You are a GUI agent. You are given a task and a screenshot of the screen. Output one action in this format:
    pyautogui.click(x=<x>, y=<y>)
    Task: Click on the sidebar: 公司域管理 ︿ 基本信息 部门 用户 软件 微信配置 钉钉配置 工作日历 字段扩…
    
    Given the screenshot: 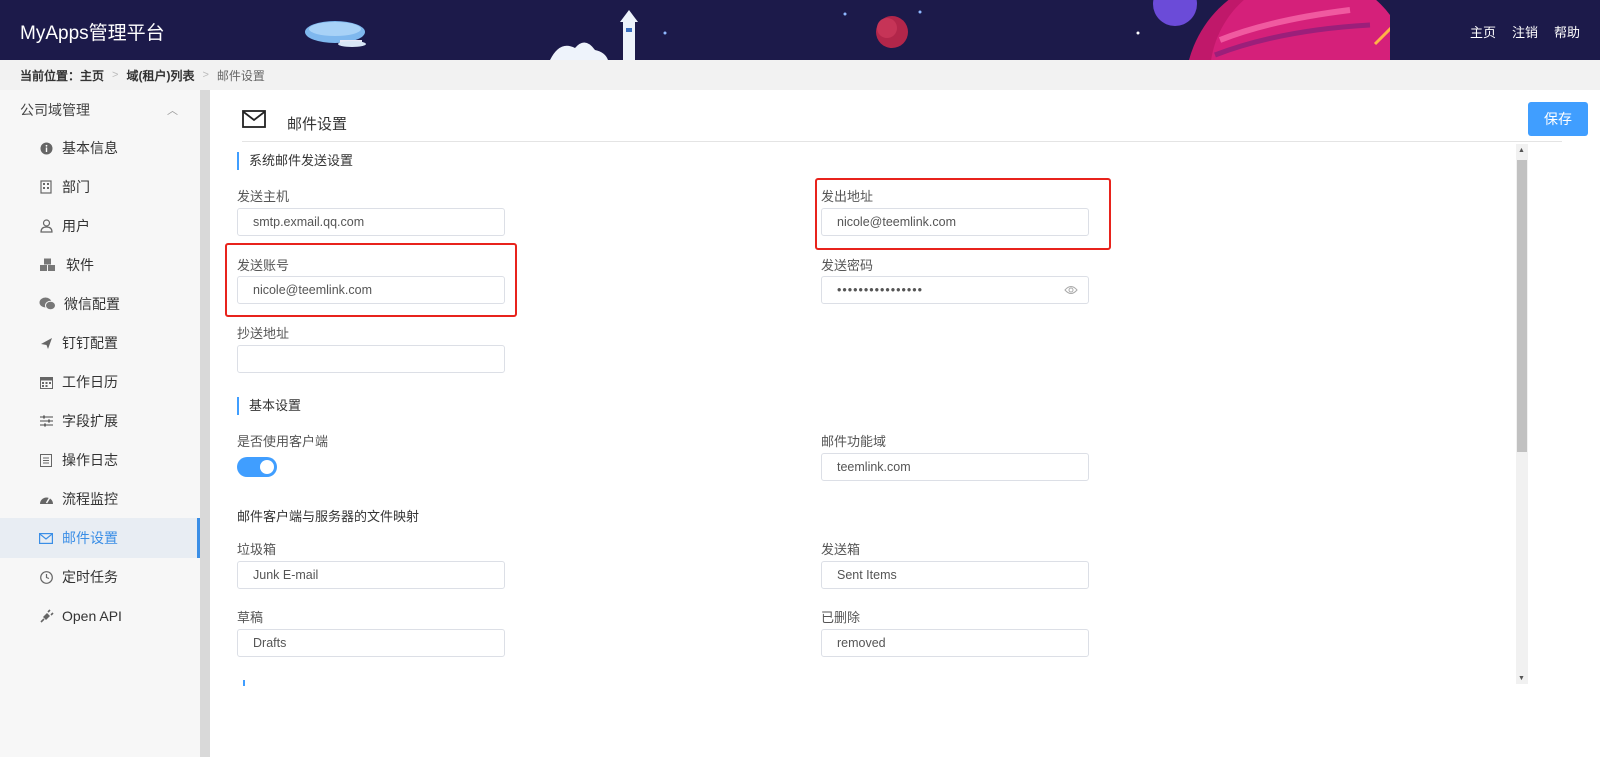 What is the action you would take?
    pyautogui.click(x=100, y=423)
    